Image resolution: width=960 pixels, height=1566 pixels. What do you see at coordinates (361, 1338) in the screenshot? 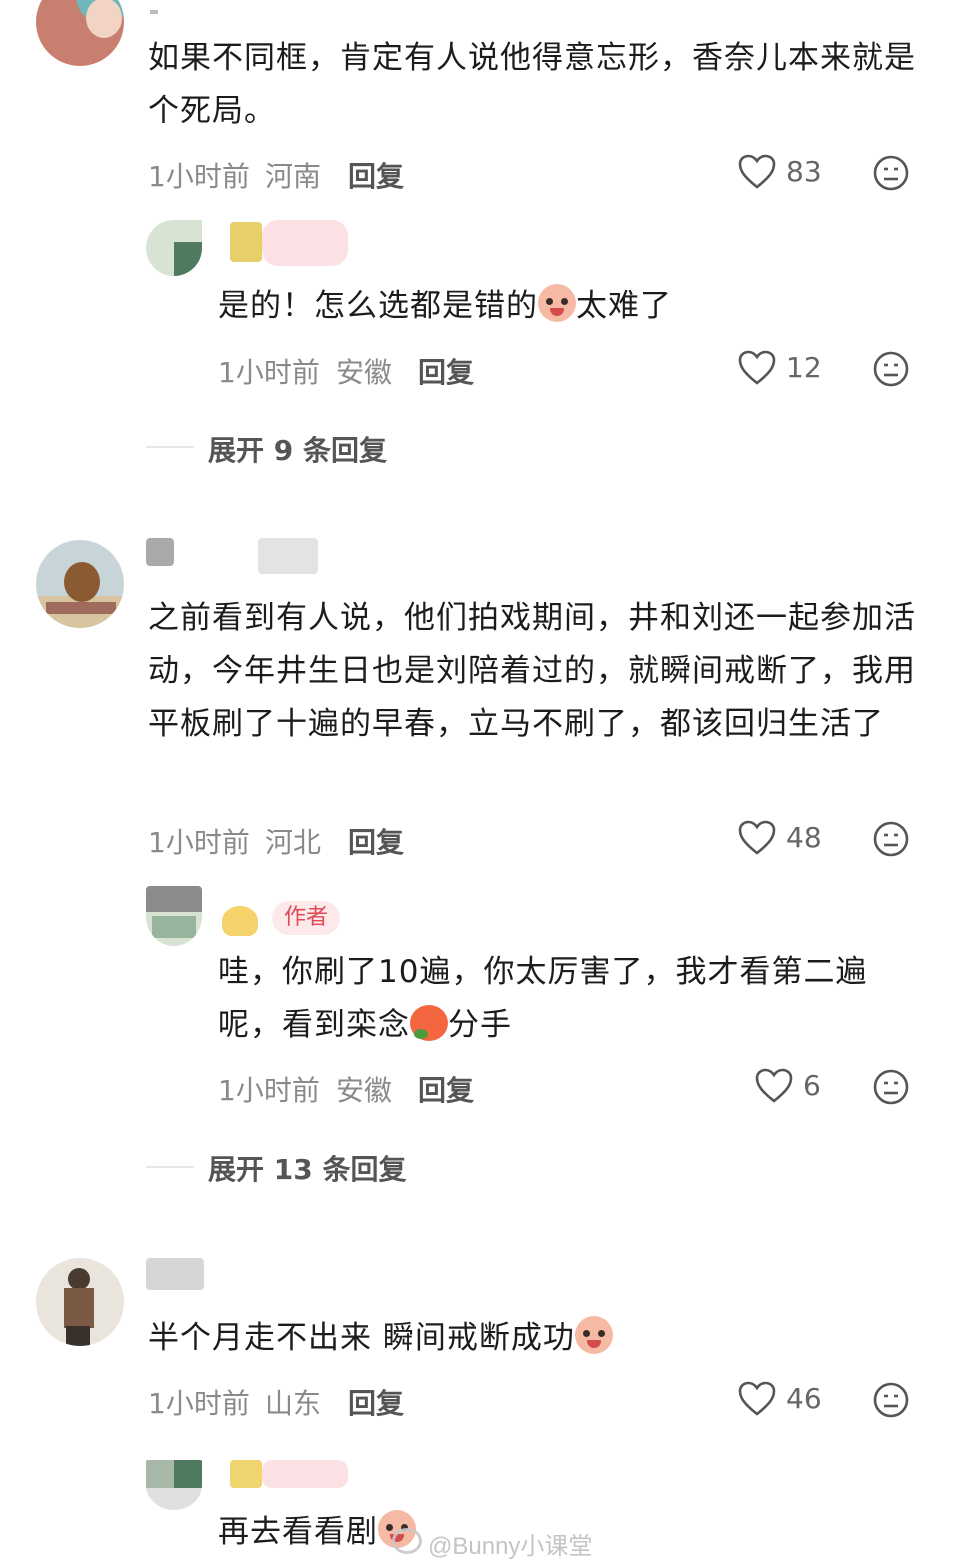
I see `comment-text-content: 半个月走不出来 瞬间戒断成功` at bounding box center [361, 1338].